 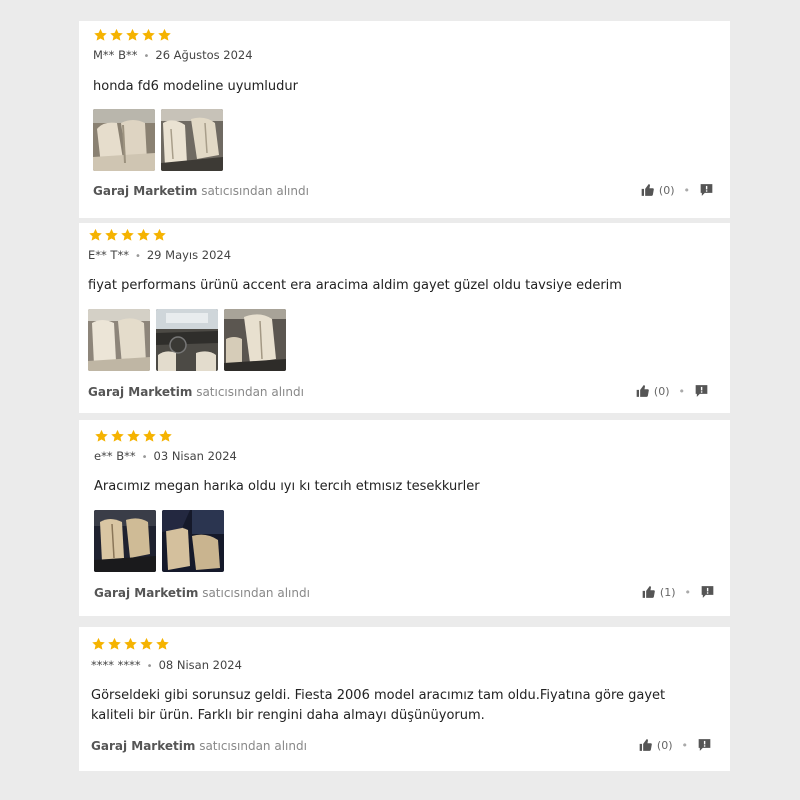 I want to click on review-meta: e** B** • 03 Nisan 2024, so click(x=165, y=456).